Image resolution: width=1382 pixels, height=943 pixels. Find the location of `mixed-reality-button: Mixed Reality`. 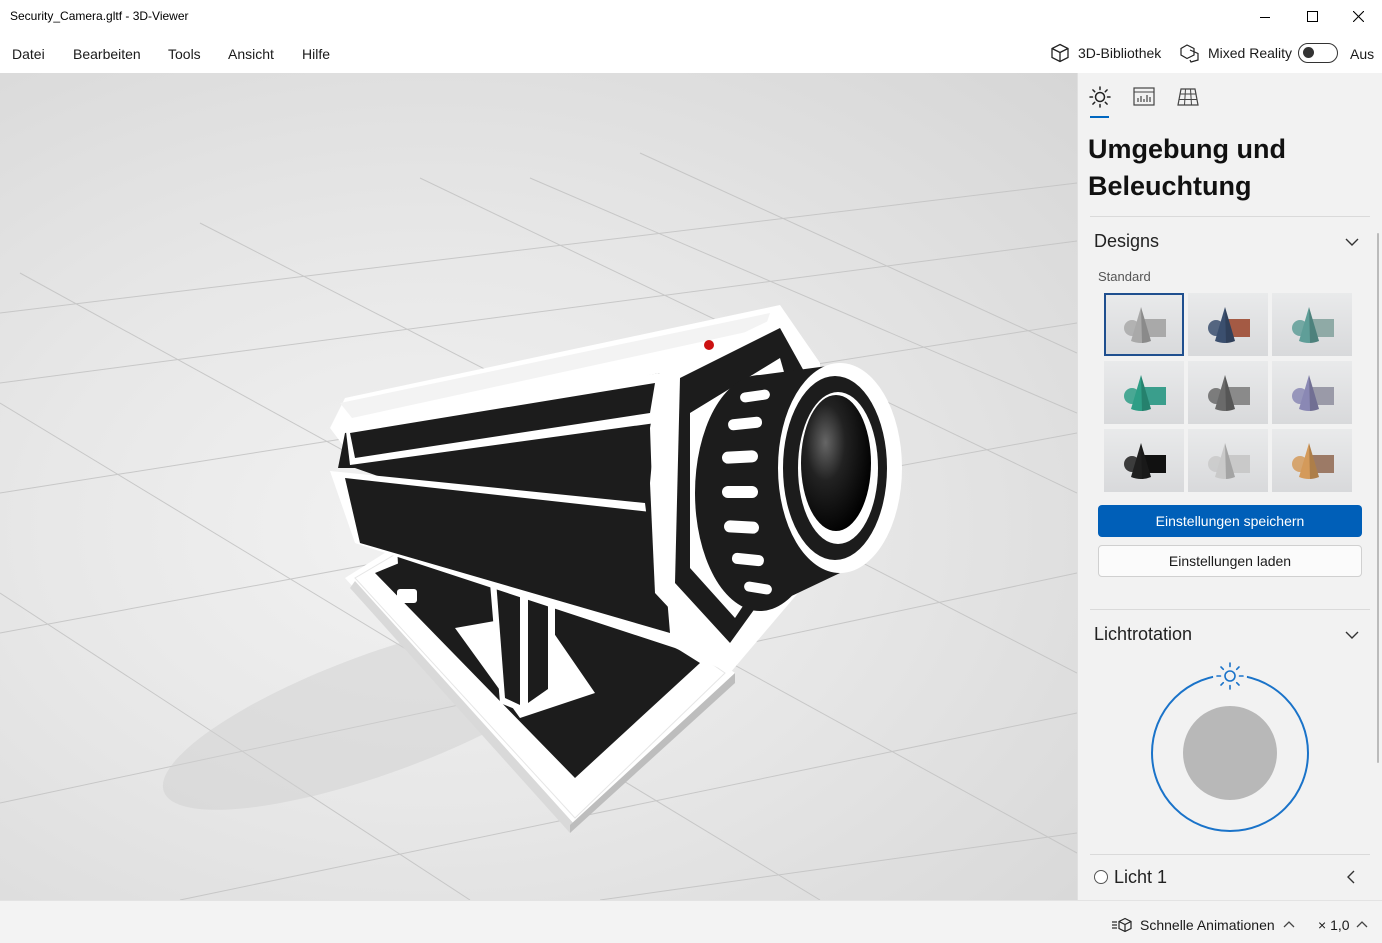

mixed-reality-button: Mixed Reality is located at coordinates (1236, 53).